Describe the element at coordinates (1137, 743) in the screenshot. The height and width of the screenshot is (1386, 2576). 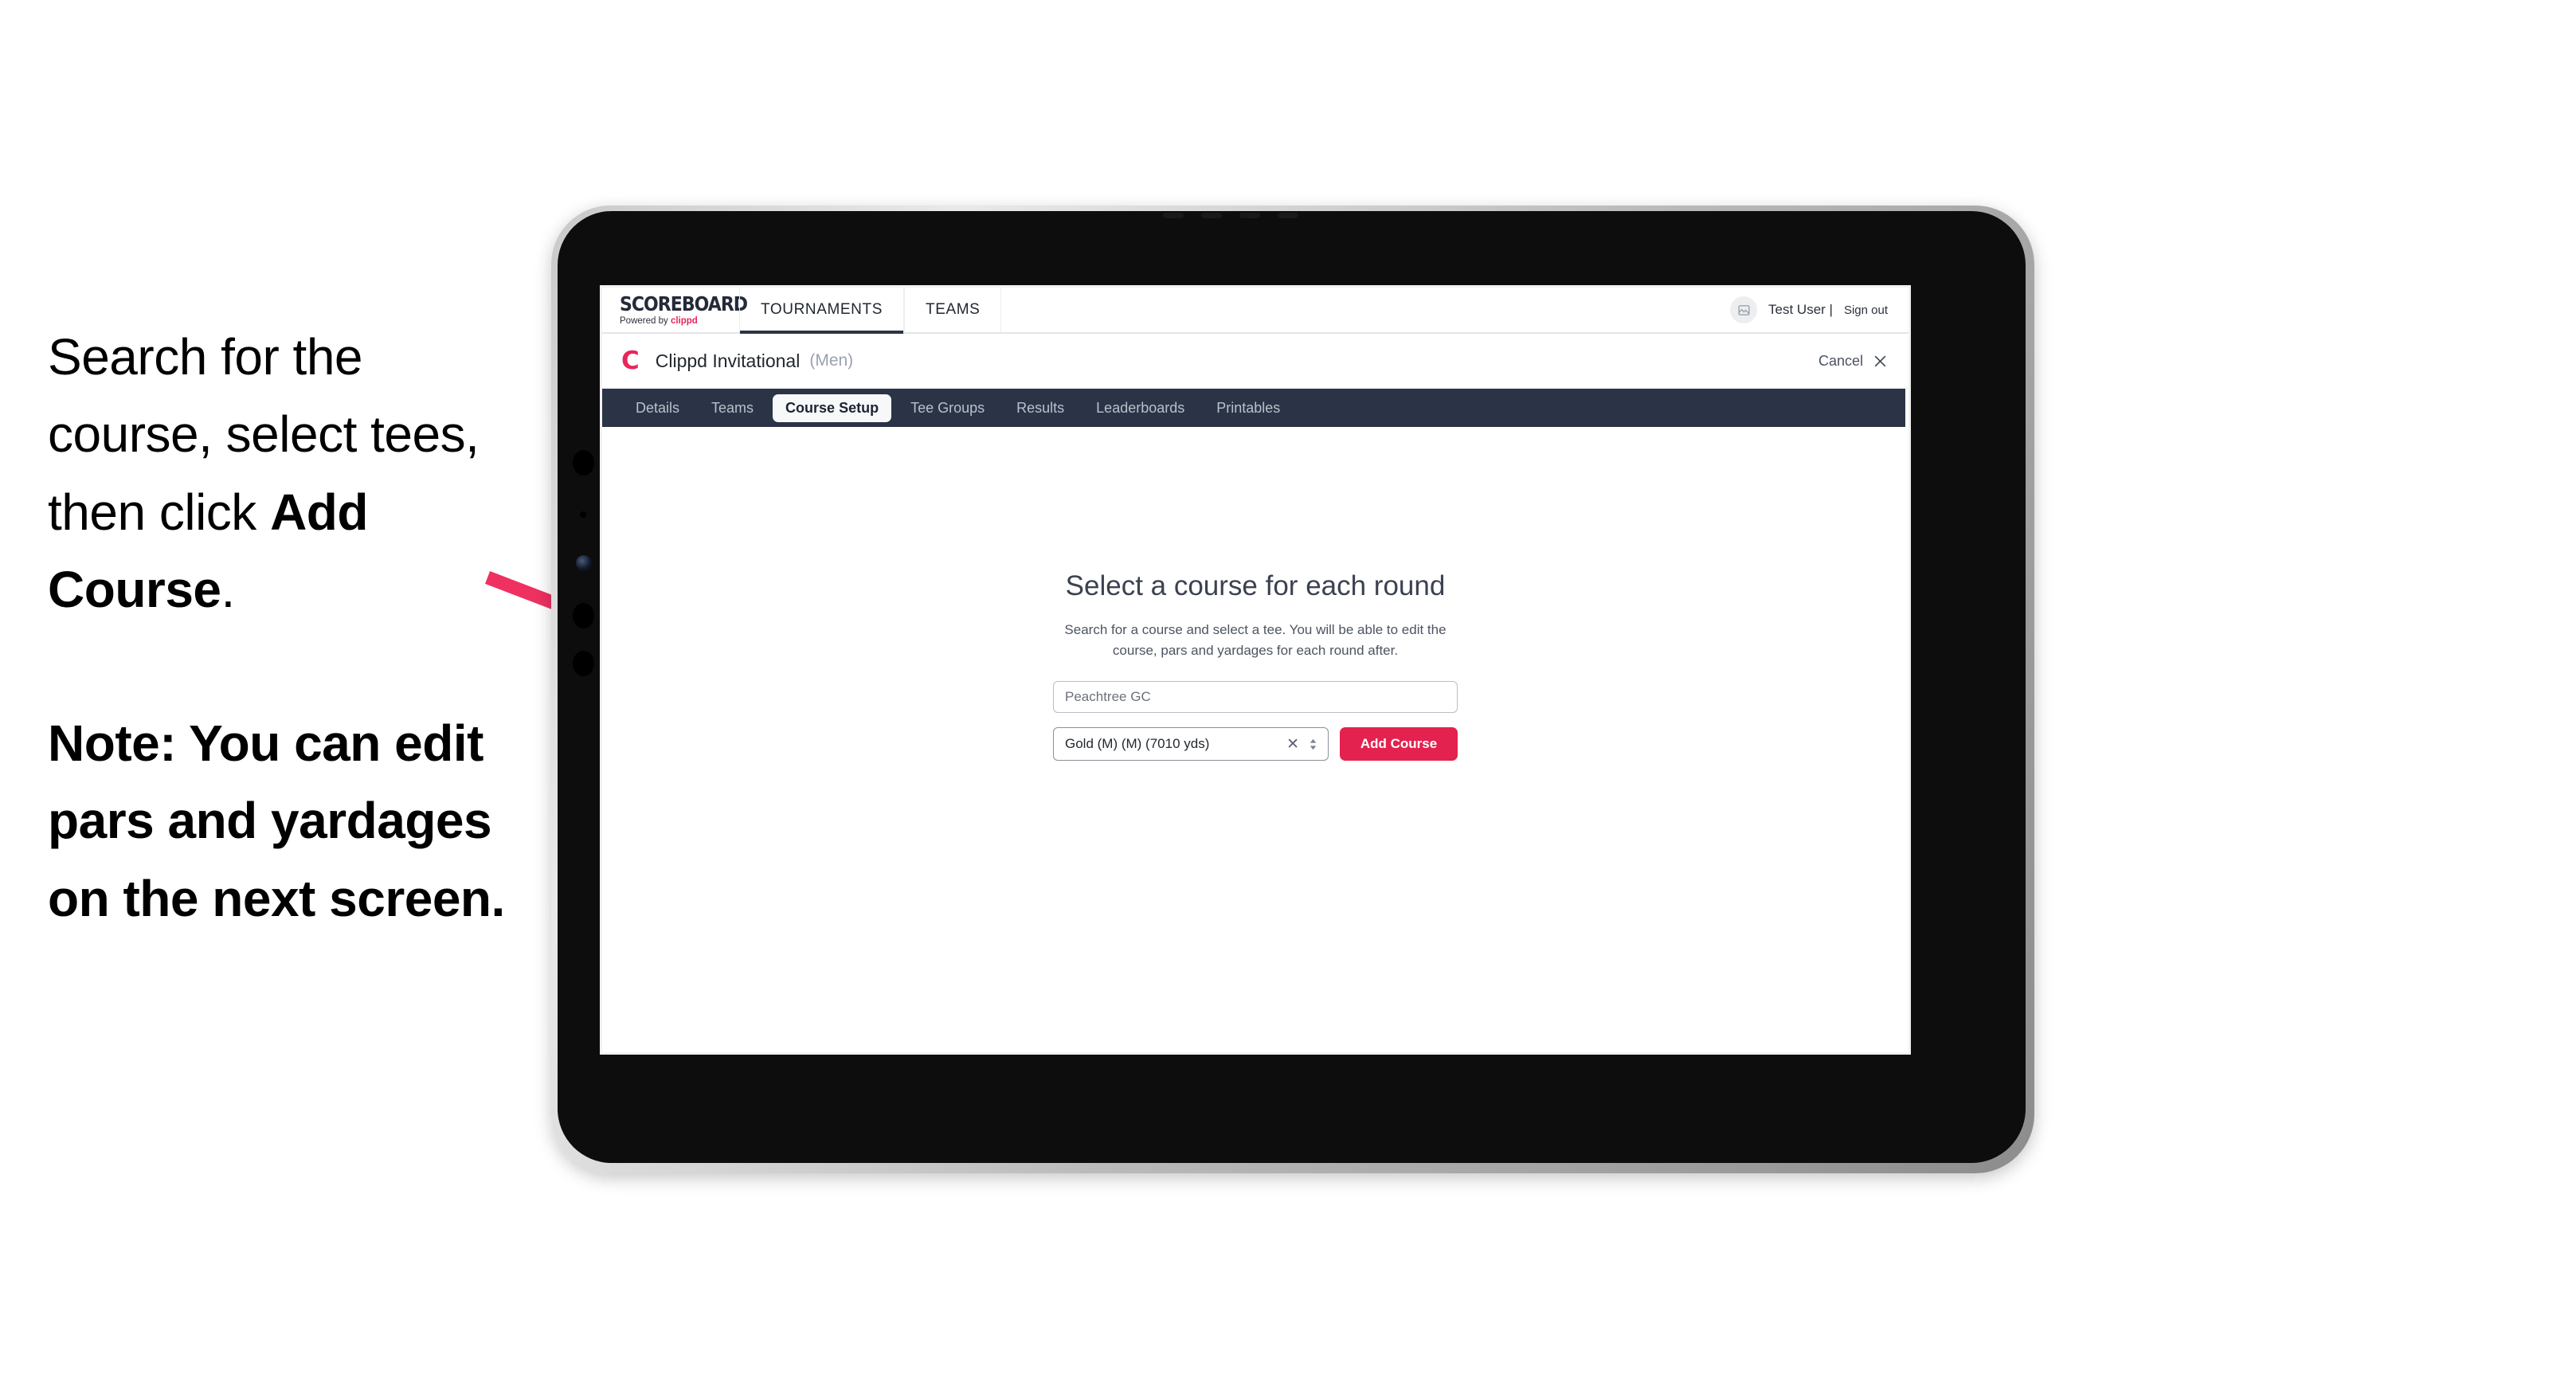
I see `tee-select-value: Gold (M) (M) (7010 yds)` at that location.